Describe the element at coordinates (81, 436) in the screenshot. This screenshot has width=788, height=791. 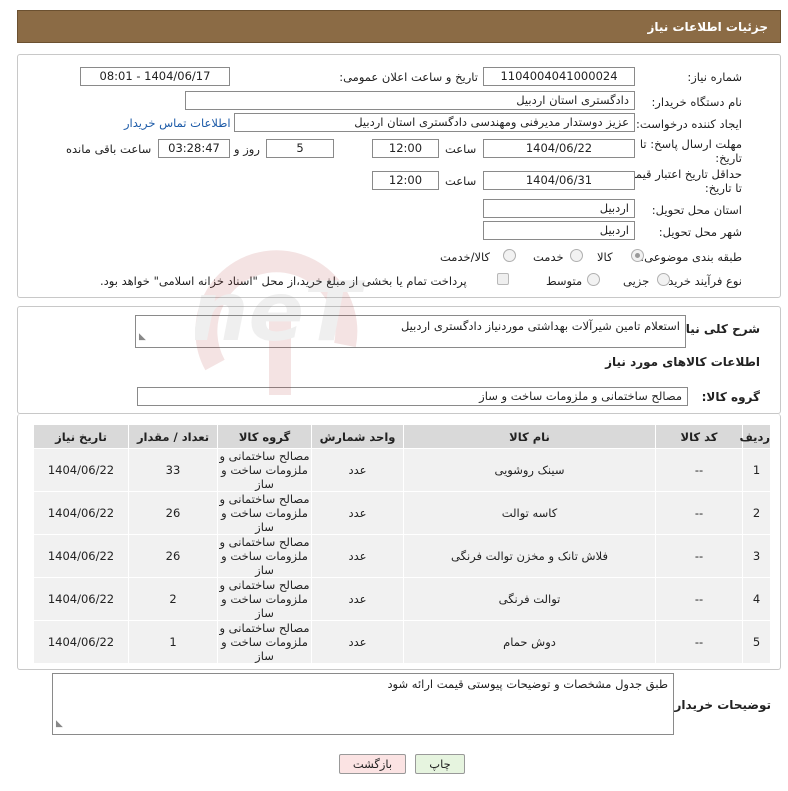
I see `column-header: تاریخ نیاز` at that location.